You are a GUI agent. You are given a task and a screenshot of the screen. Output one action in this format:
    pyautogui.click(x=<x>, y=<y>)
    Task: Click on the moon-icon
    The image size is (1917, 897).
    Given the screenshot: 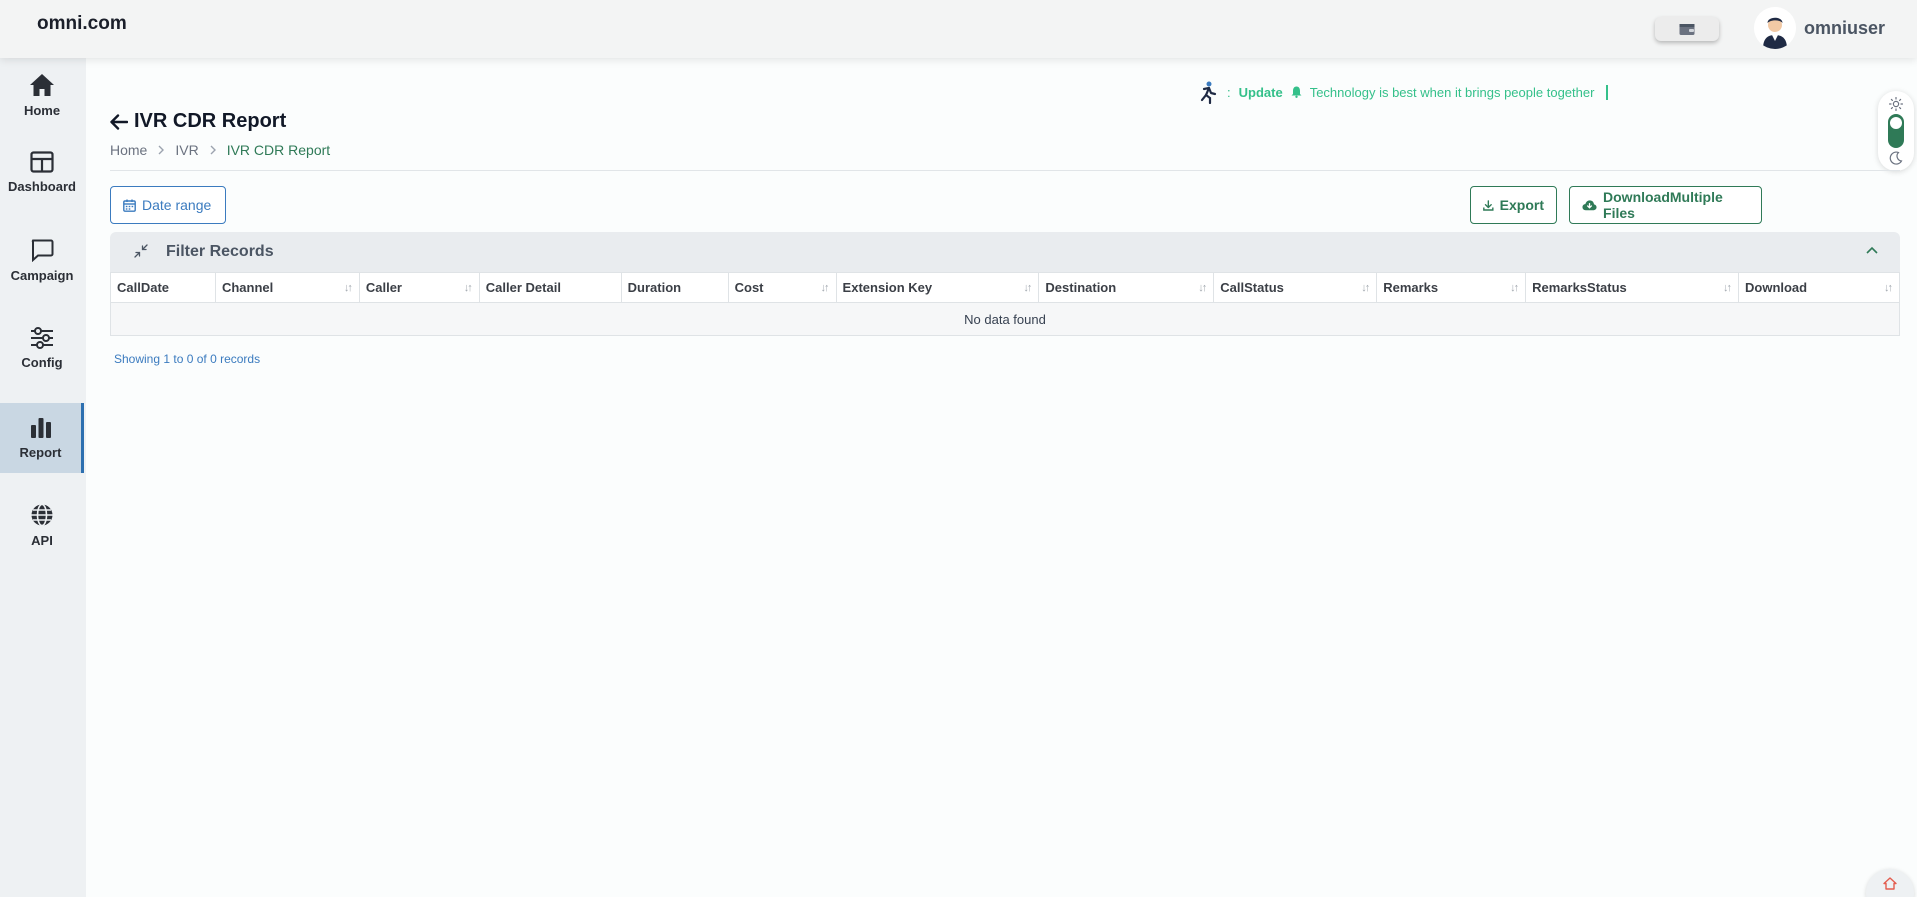 What is the action you would take?
    pyautogui.click(x=1896, y=158)
    